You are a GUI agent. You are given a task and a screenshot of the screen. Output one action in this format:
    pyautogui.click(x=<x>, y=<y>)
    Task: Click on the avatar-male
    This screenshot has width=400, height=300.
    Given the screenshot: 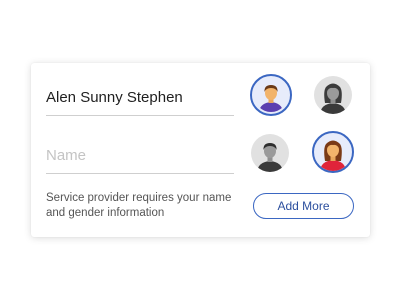 What is the action you would take?
    pyautogui.click(x=270, y=153)
    